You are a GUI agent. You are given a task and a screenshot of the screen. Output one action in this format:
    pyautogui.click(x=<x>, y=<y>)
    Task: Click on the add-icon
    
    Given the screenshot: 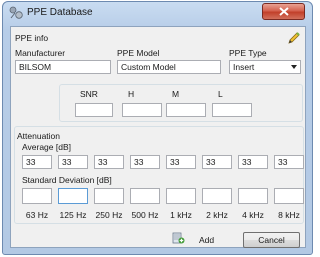 What is the action you would take?
    pyautogui.click(x=178, y=237)
    